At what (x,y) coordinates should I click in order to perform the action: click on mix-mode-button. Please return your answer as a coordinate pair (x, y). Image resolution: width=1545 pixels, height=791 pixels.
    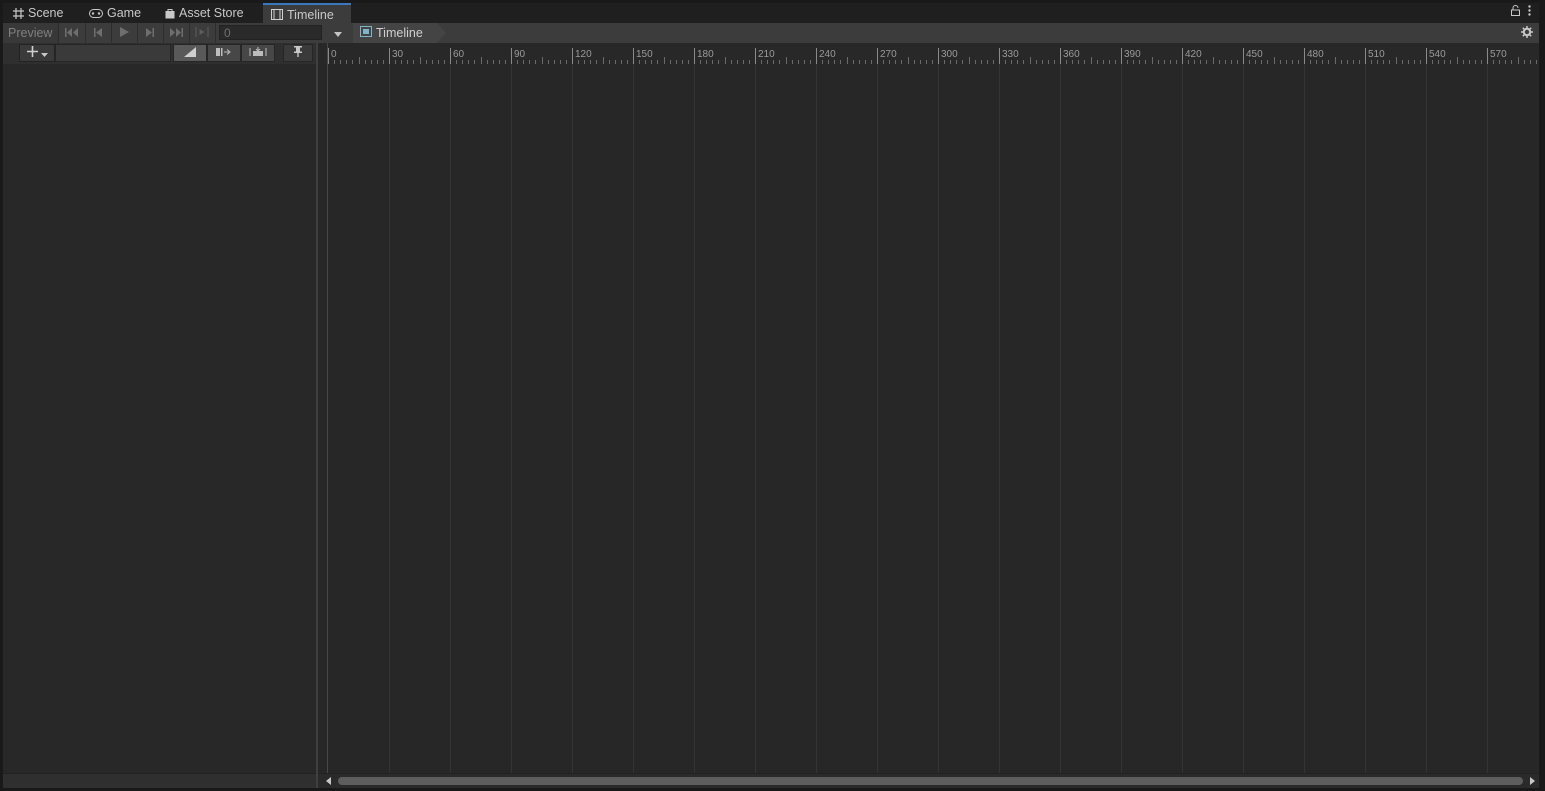
    Looking at the image, I should click on (190, 53).